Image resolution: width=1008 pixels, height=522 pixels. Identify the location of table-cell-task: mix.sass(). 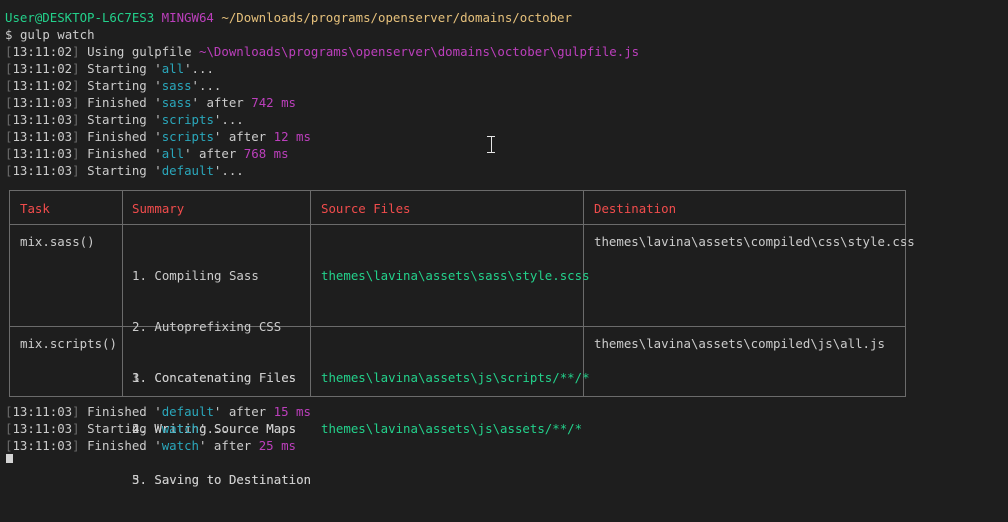
(57, 241).